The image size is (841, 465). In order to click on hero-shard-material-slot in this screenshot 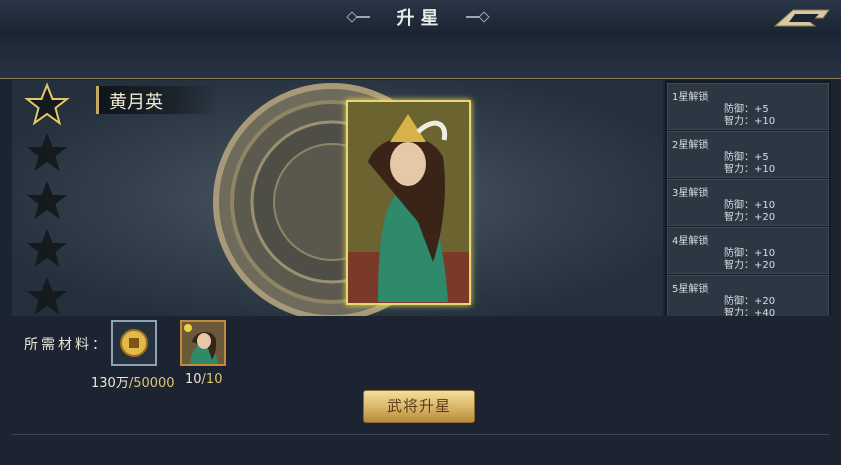, I will do `click(203, 343)`.